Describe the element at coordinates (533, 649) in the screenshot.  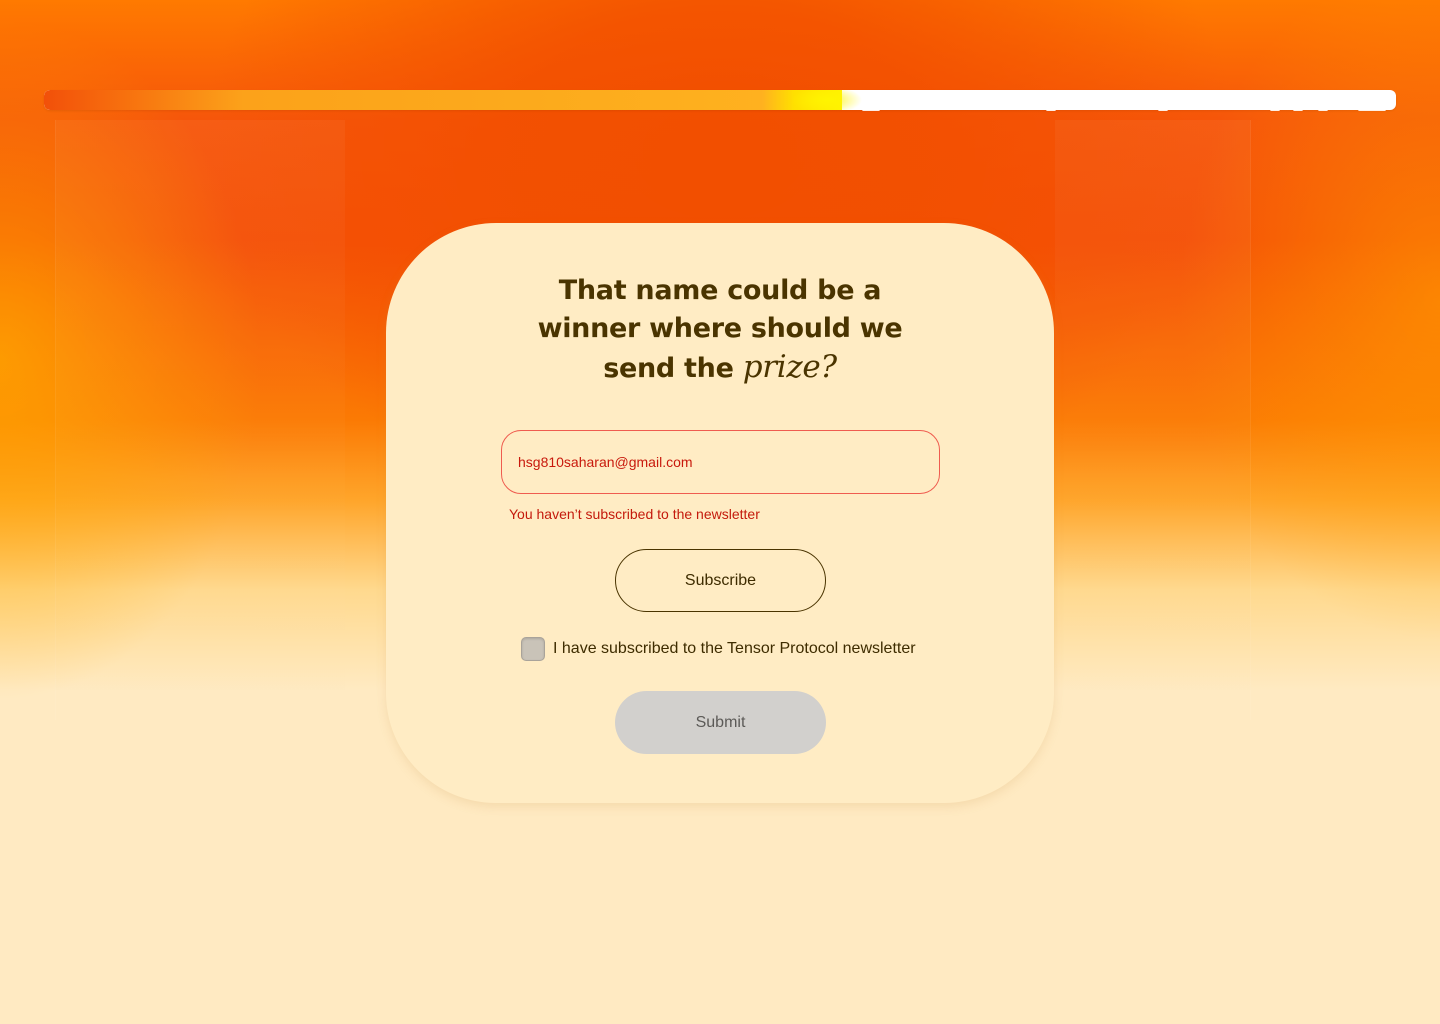
I see `newsletter-checkbox` at that location.